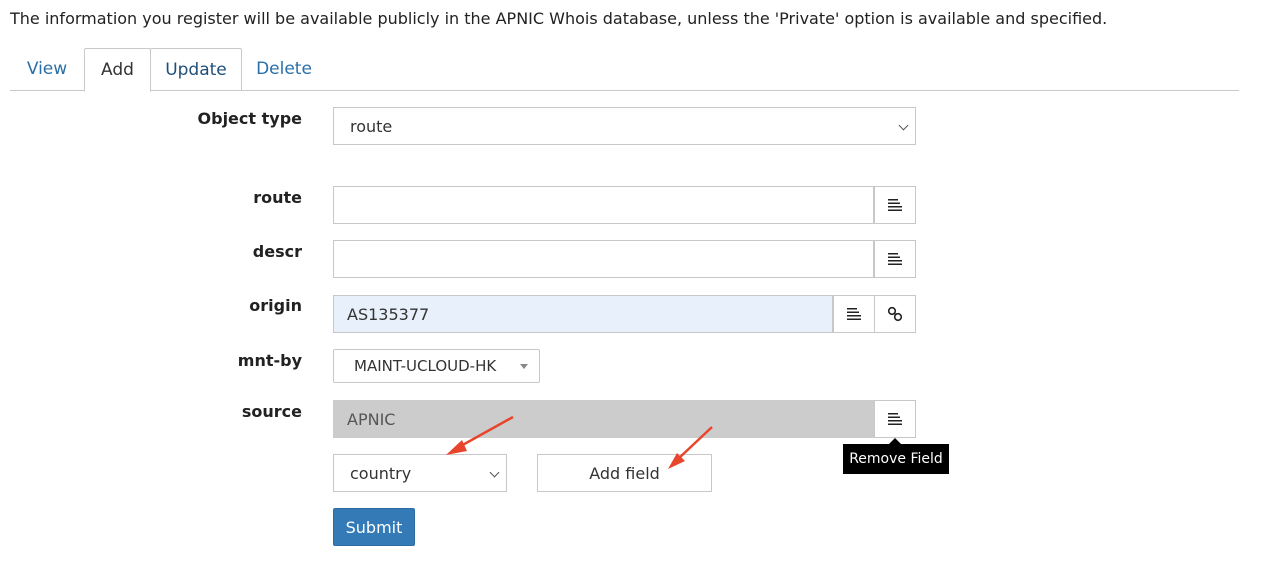 Image resolution: width=1280 pixels, height=585 pixels. I want to click on object-type-value: route, so click(371, 126).